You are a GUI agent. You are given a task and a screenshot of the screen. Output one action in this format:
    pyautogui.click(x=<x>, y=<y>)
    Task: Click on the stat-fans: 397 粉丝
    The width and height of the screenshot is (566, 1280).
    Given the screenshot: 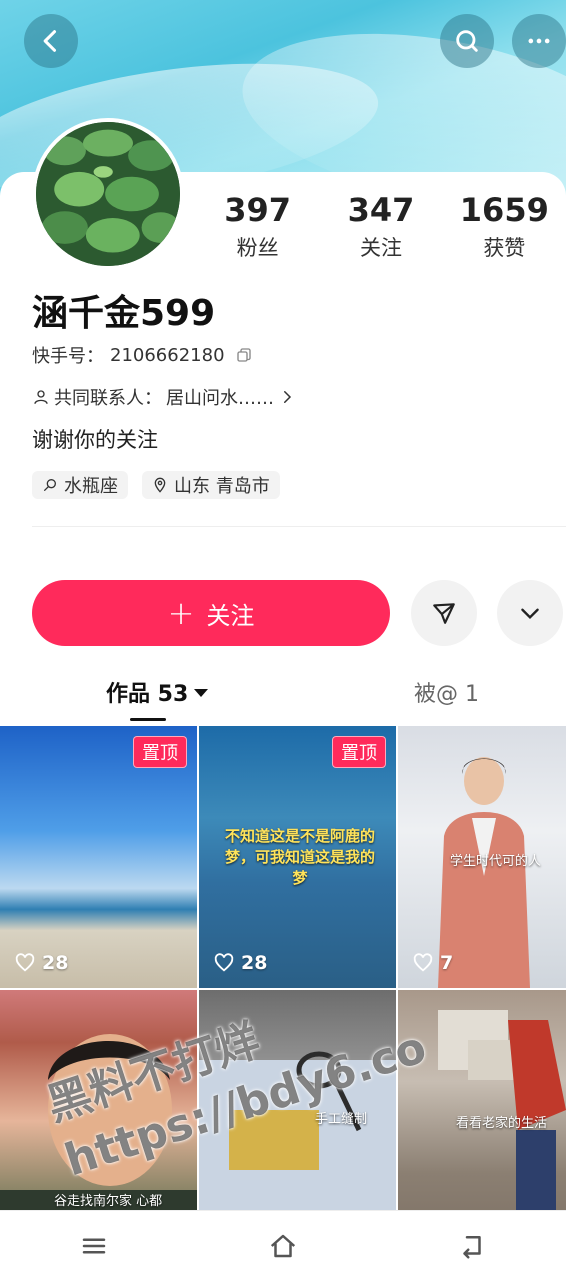 What is the action you would take?
    pyautogui.click(x=257, y=226)
    